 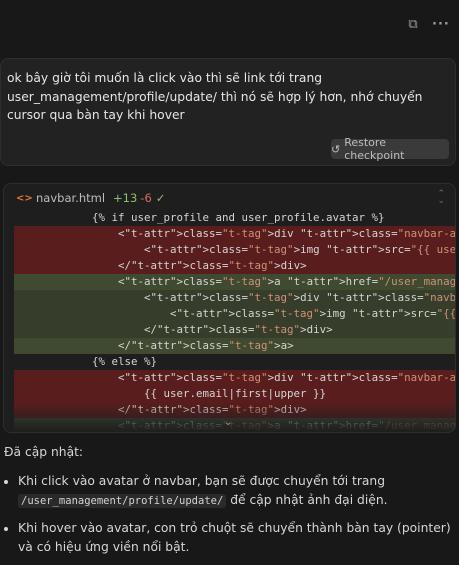 I want to click on inline-code: /user_management/profile/update/, so click(x=122, y=501).